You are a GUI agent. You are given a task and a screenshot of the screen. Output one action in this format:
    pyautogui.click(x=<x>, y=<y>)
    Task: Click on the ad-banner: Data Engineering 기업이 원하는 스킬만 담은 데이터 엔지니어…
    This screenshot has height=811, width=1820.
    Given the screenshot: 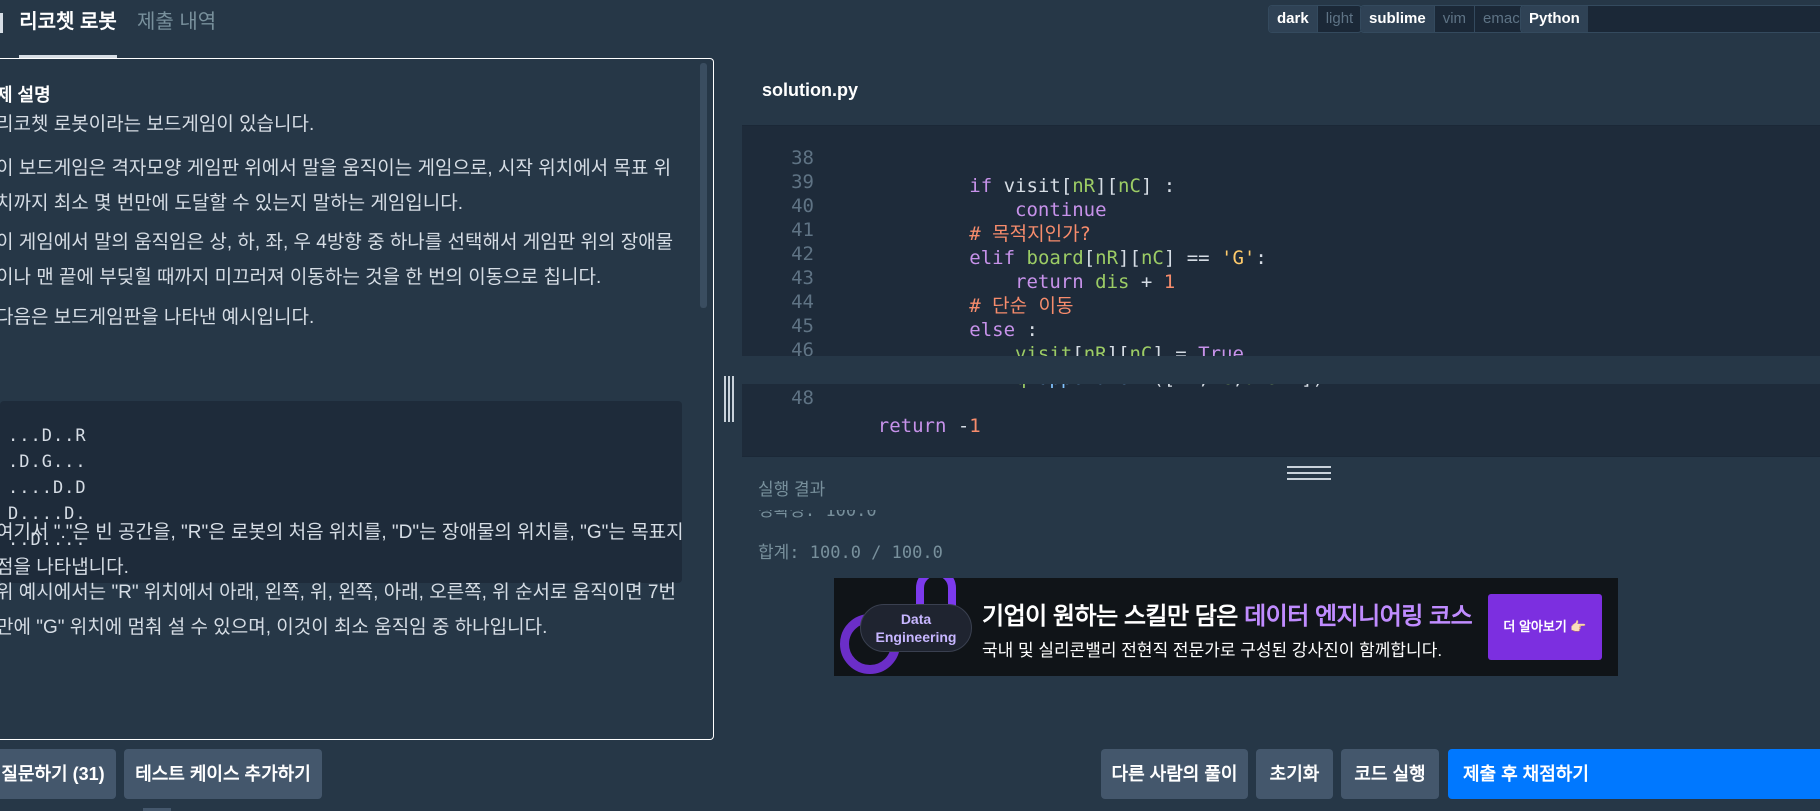 What is the action you would take?
    pyautogui.click(x=1226, y=627)
    